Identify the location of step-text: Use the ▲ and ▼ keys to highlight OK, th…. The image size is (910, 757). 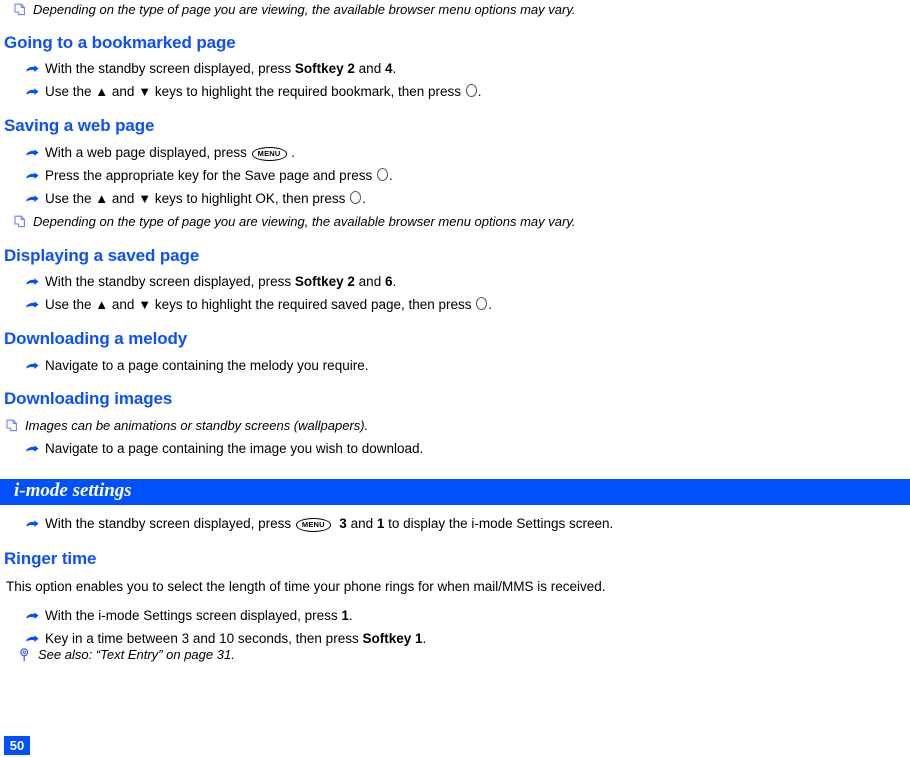
(205, 198).